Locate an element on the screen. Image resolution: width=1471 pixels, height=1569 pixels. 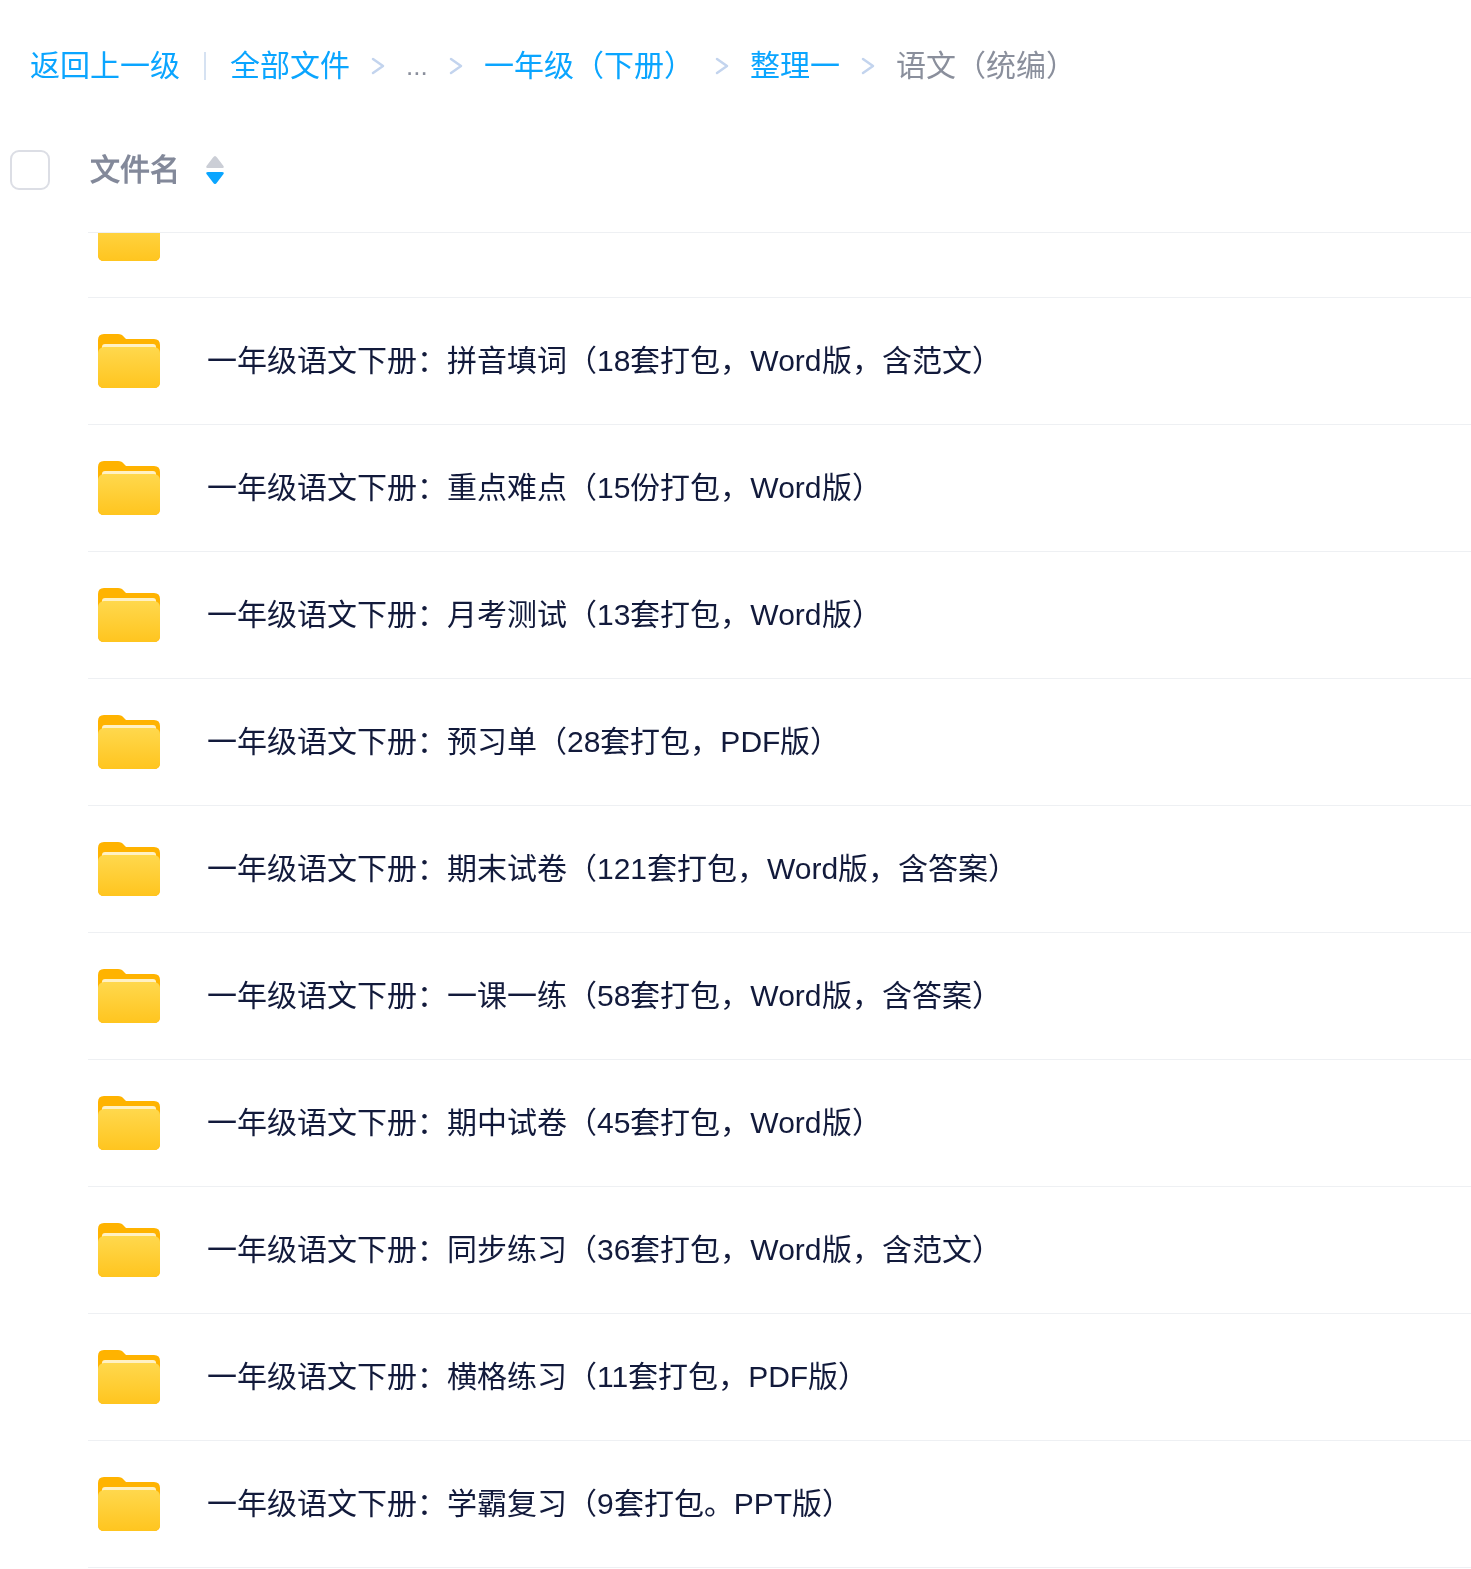
breadcrumb-current: 语文（统编） is located at coordinates (985, 66).